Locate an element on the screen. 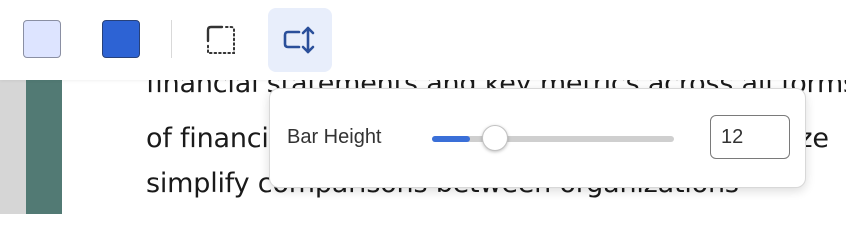 This screenshot has height=240, width=846. gutter-teal is located at coordinates (44, 147).